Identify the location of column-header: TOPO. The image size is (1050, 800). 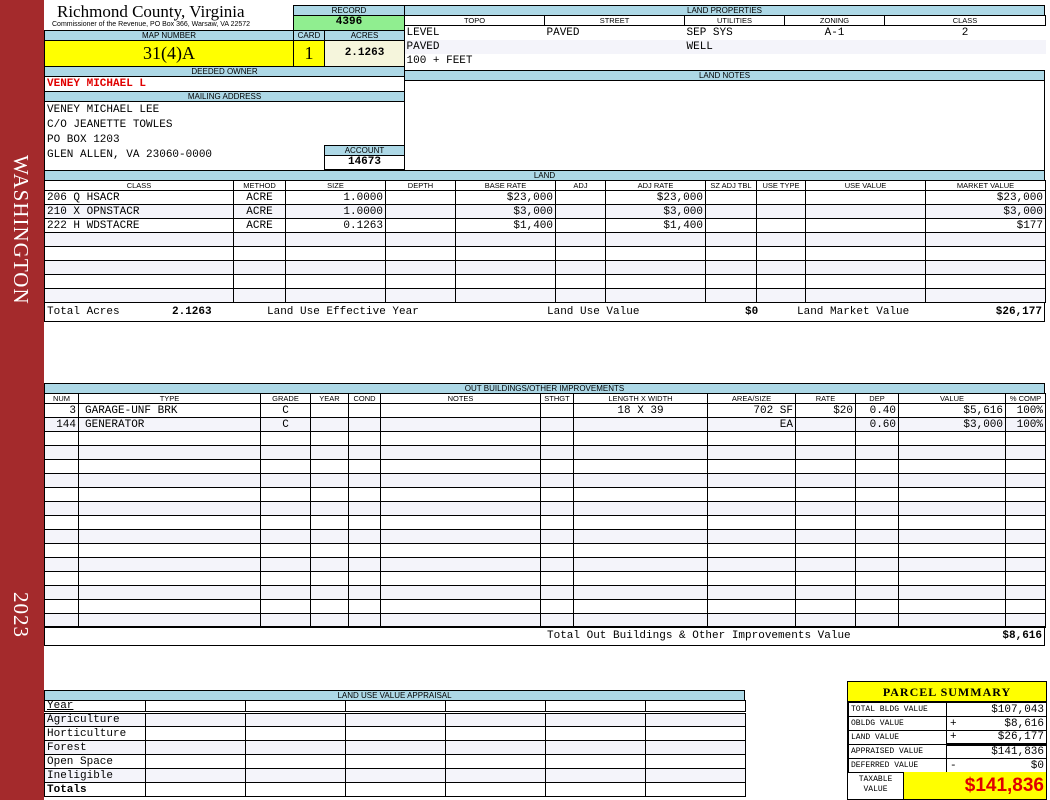
(474, 20).